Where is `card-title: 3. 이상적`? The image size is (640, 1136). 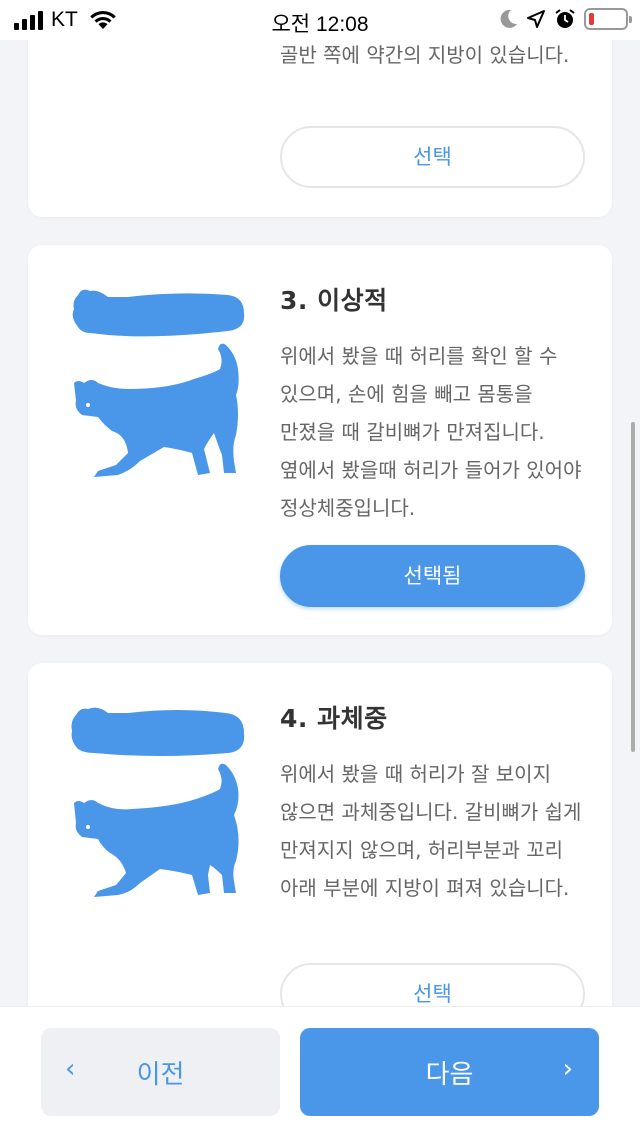
card-title: 3. 이상적 is located at coordinates (334, 300).